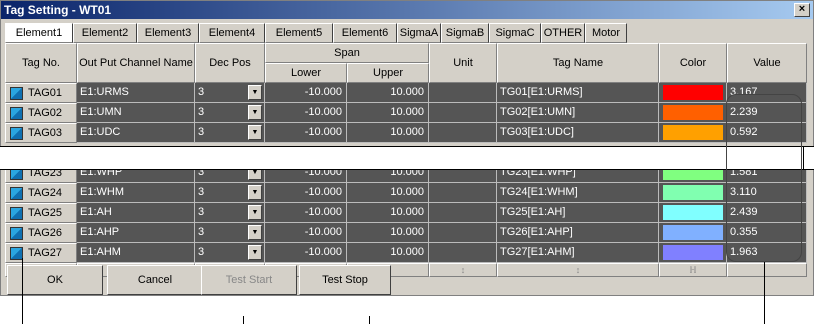 The height and width of the screenshot is (324, 814). What do you see at coordinates (578, 253) in the screenshot?
I see `tag-name-cell: TG27[E1:AHM]` at bounding box center [578, 253].